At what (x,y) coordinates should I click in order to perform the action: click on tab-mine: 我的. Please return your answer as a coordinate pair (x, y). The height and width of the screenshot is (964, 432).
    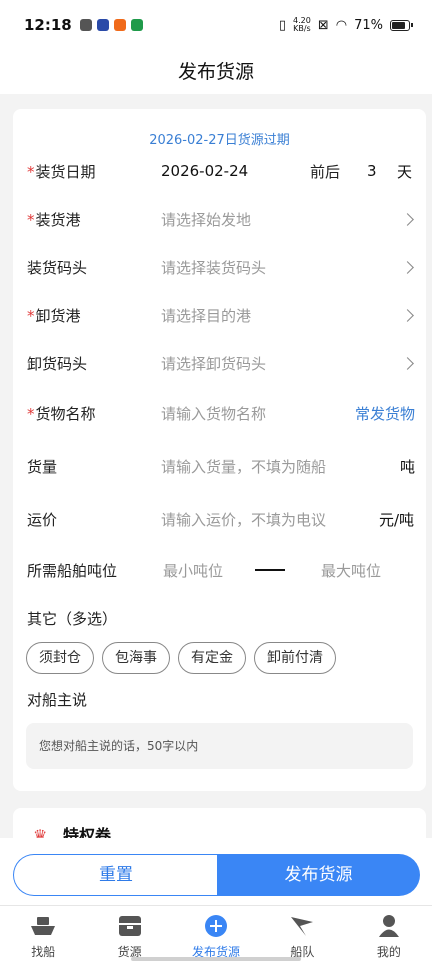
    Looking at the image, I should click on (389, 935).